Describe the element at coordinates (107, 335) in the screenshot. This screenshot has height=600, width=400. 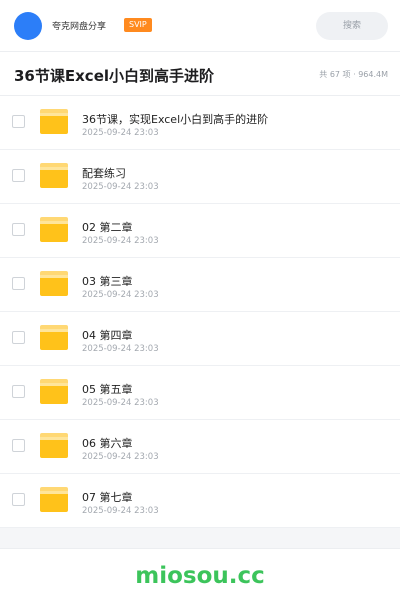
I see `file-name: 04 第四章` at that location.